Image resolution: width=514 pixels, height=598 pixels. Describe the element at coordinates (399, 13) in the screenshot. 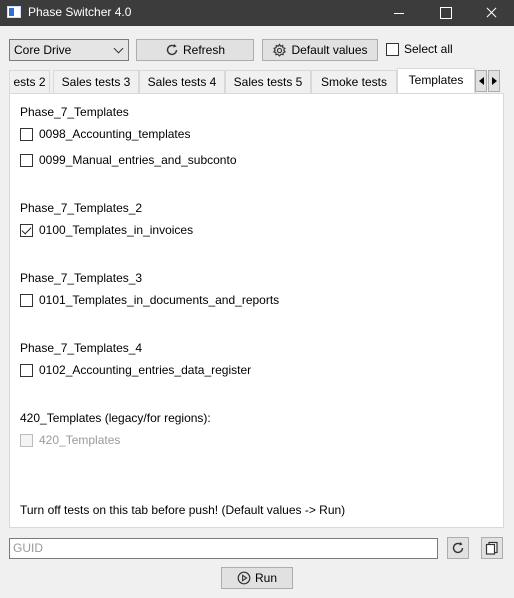

I see `minimize-button` at that location.